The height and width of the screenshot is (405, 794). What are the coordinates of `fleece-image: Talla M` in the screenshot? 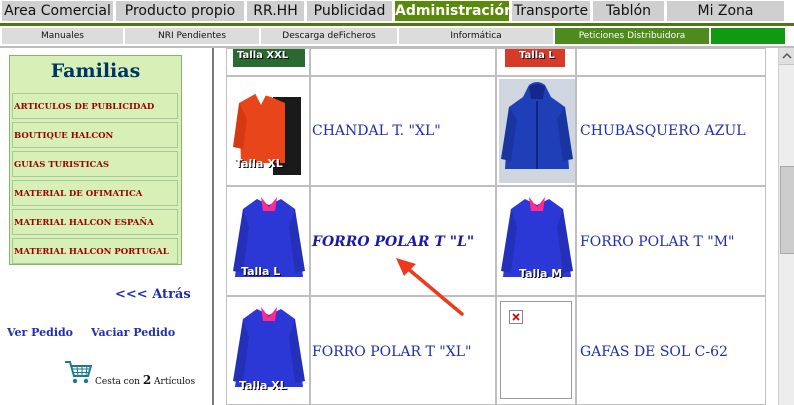 It's located at (537, 241).